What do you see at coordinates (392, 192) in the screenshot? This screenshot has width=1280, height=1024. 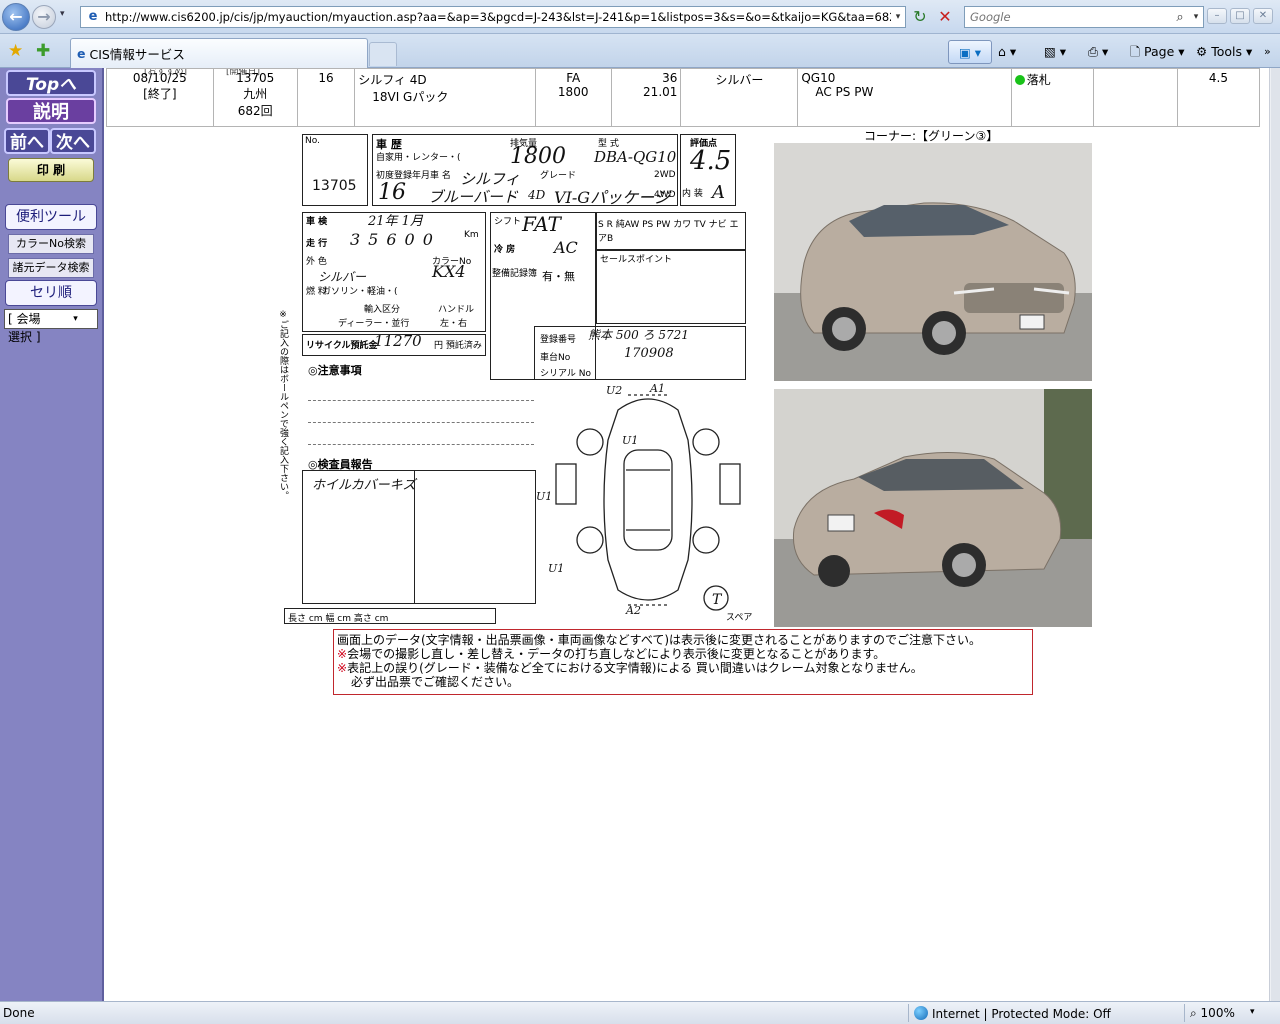 I see `sheet-year: 16` at bounding box center [392, 192].